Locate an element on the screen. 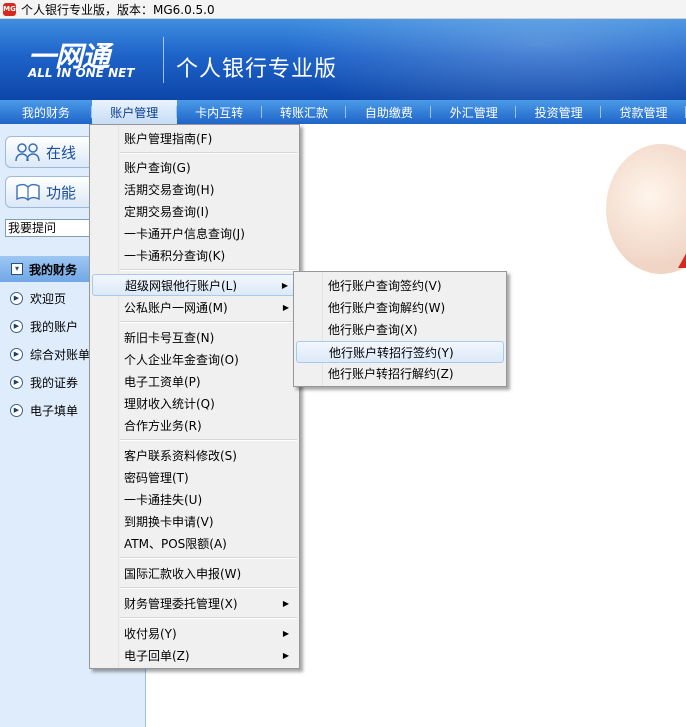  brand-logo-subtitle: ALL IN ONE NET is located at coordinates (81, 73).